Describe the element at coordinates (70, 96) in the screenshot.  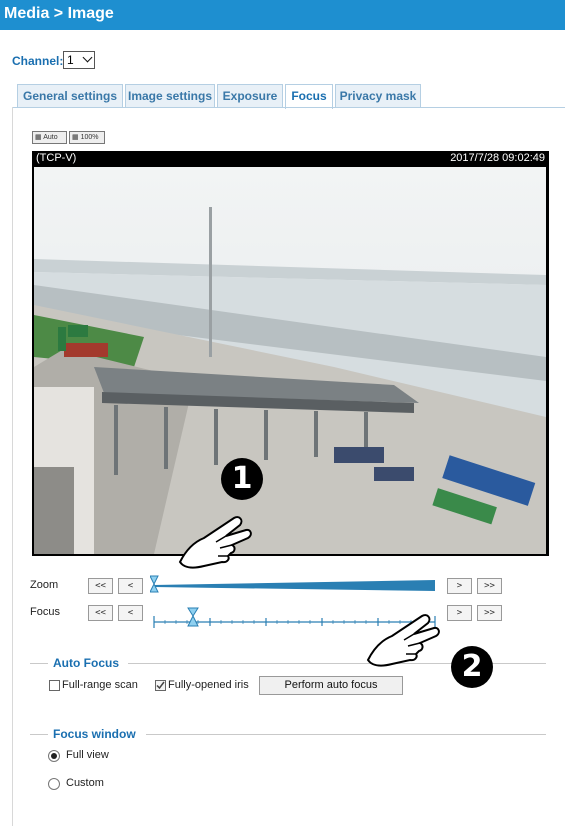
I see `tab-general-settings: General settings` at that location.